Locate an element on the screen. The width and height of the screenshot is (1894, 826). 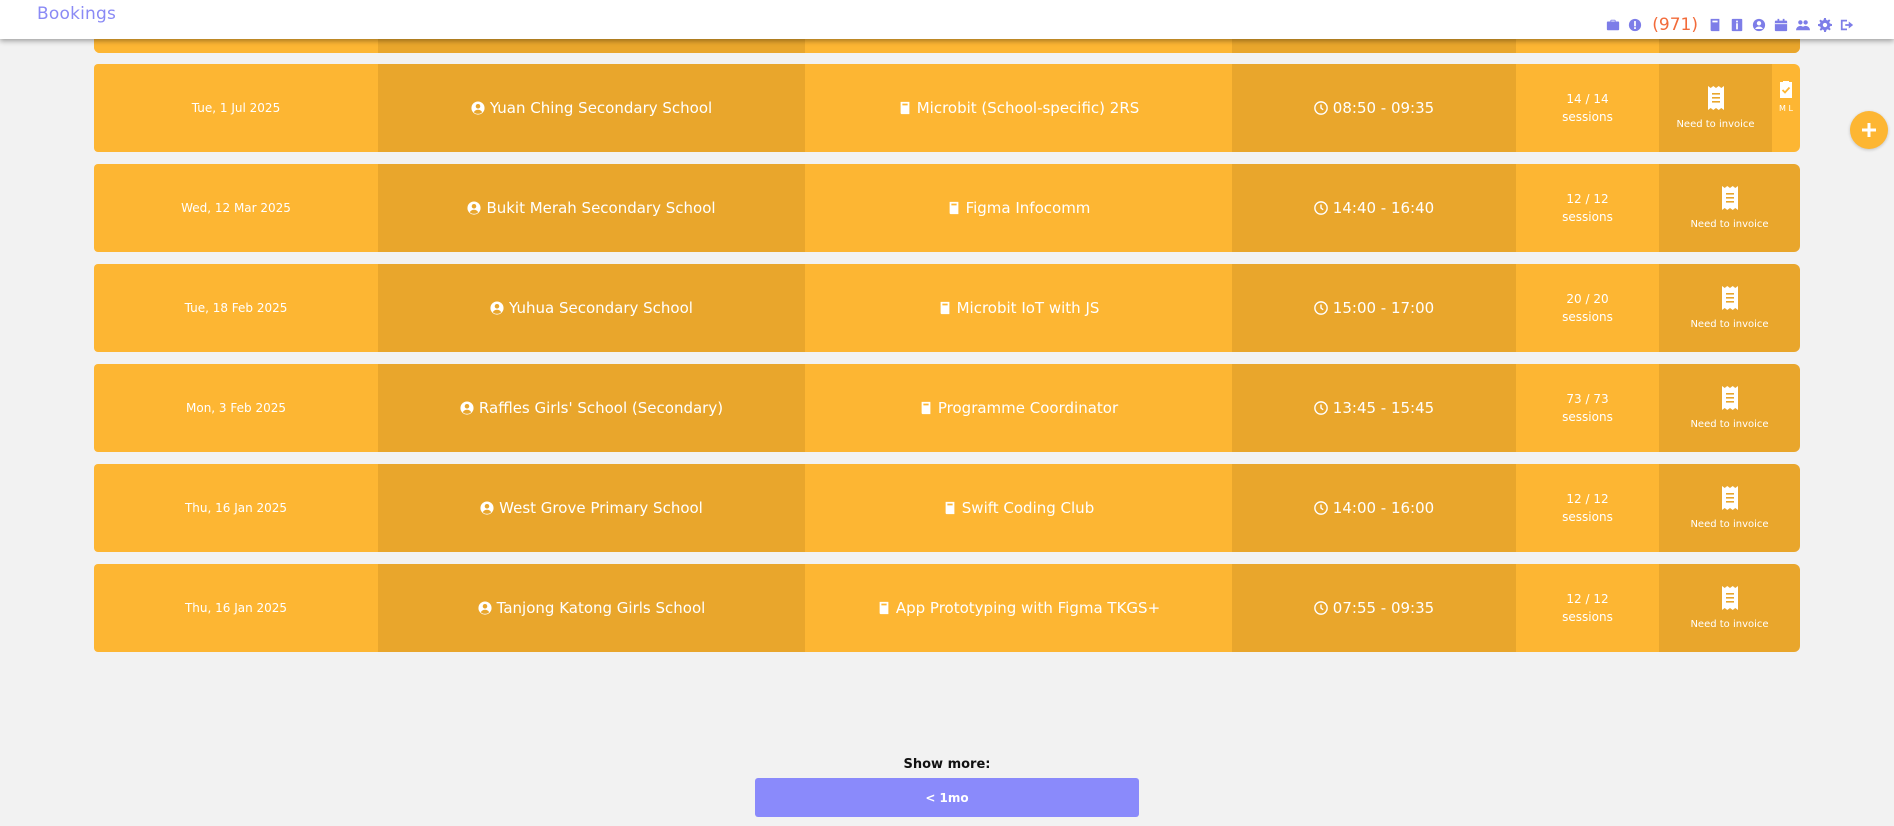
alert-icon is located at coordinates (1635, 25).